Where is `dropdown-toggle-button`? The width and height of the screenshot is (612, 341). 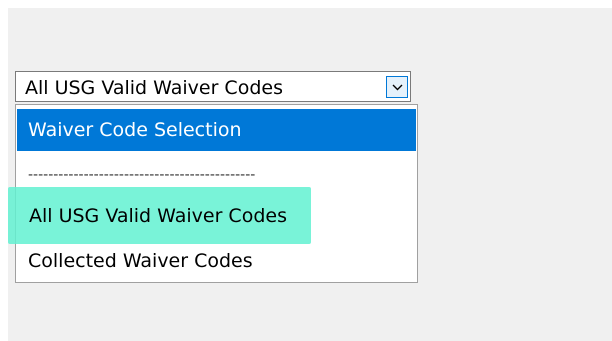
dropdown-toggle-button is located at coordinates (397, 87).